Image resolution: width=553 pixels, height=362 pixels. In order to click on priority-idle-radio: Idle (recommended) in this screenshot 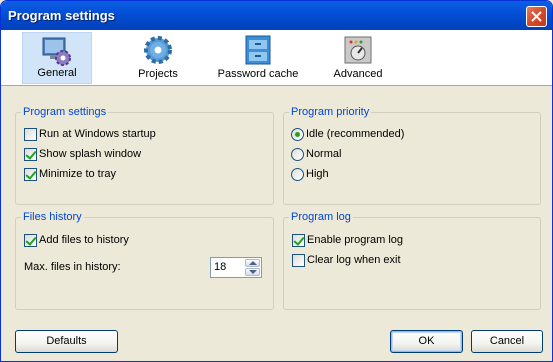, I will do `click(347, 134)`.